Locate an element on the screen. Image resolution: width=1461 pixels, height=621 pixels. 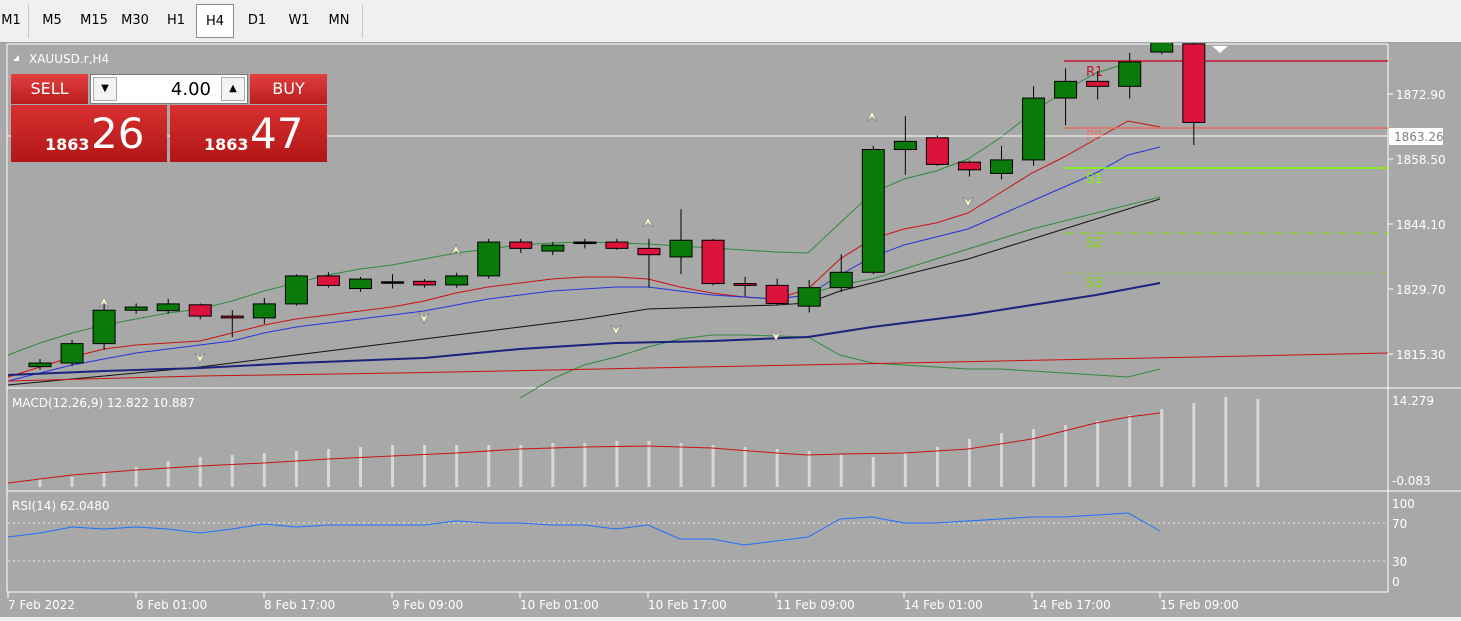
sell-price-button: 1863 26 is located at coordinates (89, 133).